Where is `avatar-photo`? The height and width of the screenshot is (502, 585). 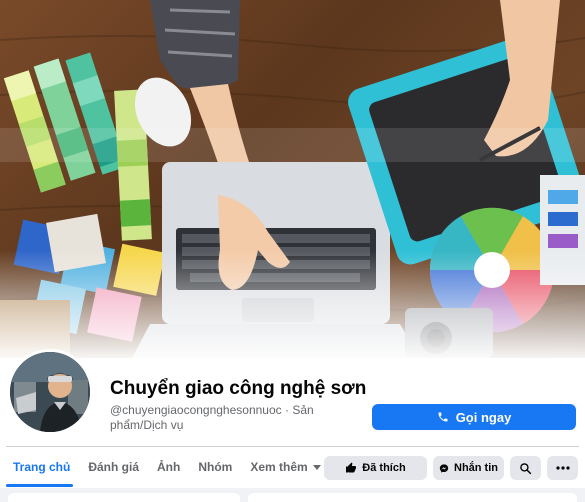 avatar-photo is located at coordinates (50, 392).